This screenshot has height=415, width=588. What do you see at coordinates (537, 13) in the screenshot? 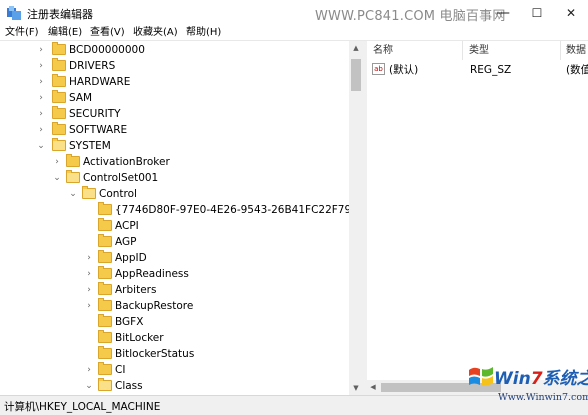
I see `maximize-button: ☐` at bounding box center [537, 13].